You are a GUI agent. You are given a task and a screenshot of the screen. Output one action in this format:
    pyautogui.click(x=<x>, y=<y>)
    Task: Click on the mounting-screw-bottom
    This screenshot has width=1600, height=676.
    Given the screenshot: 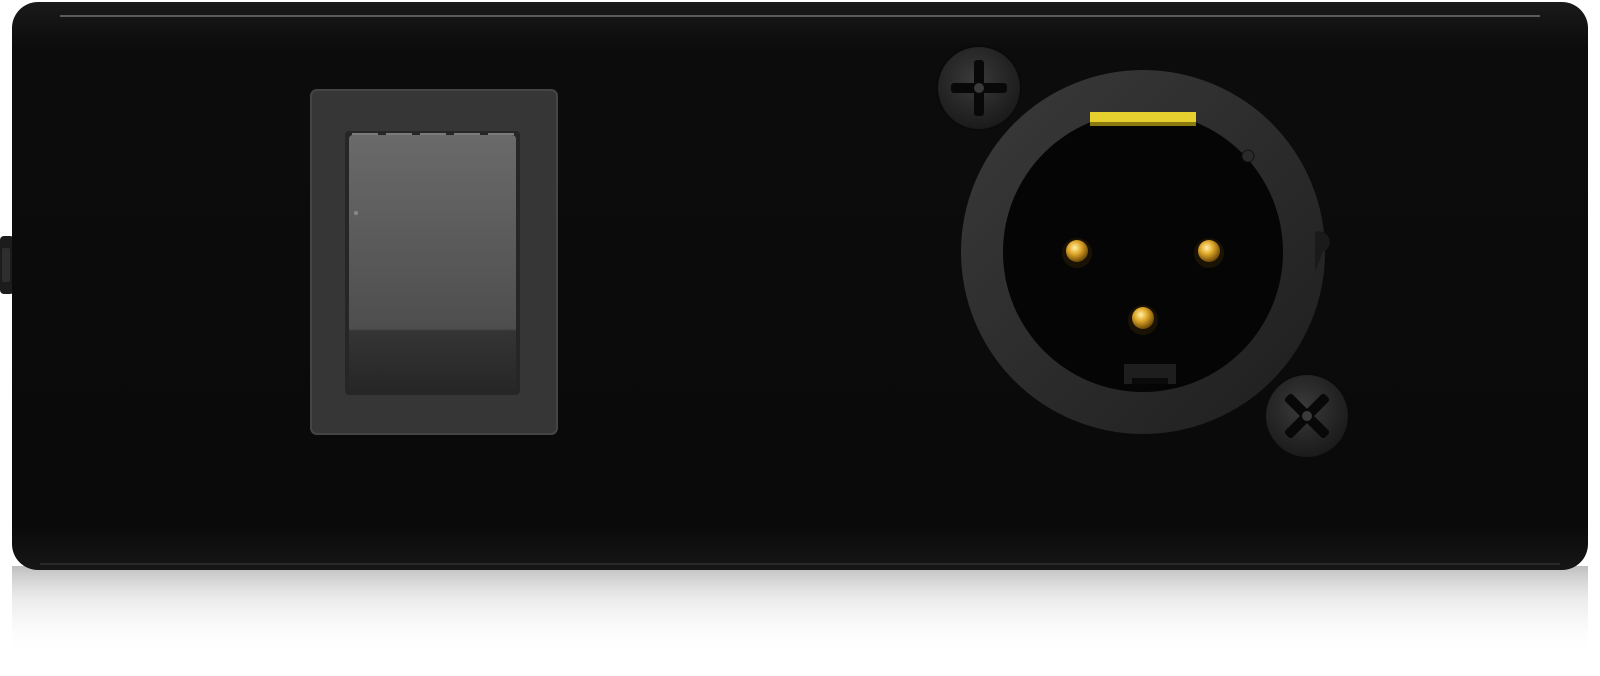 What is the action you would take?
    pyautogui.click(x=1307, y=416)
    